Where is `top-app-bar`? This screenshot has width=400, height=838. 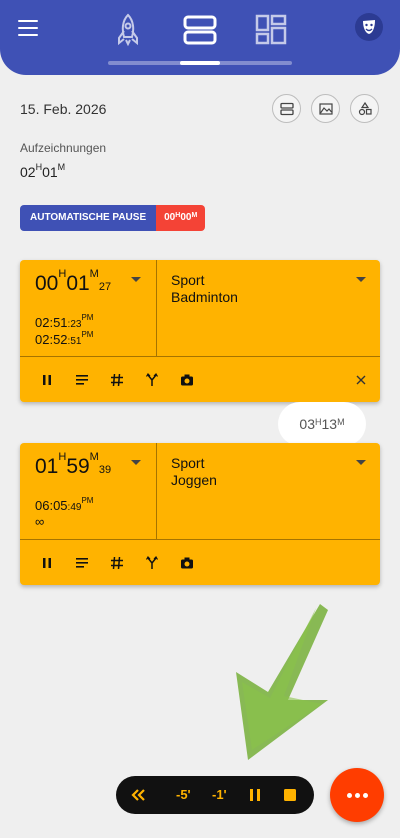
top-app-bar is located at coordinates (200, 37).